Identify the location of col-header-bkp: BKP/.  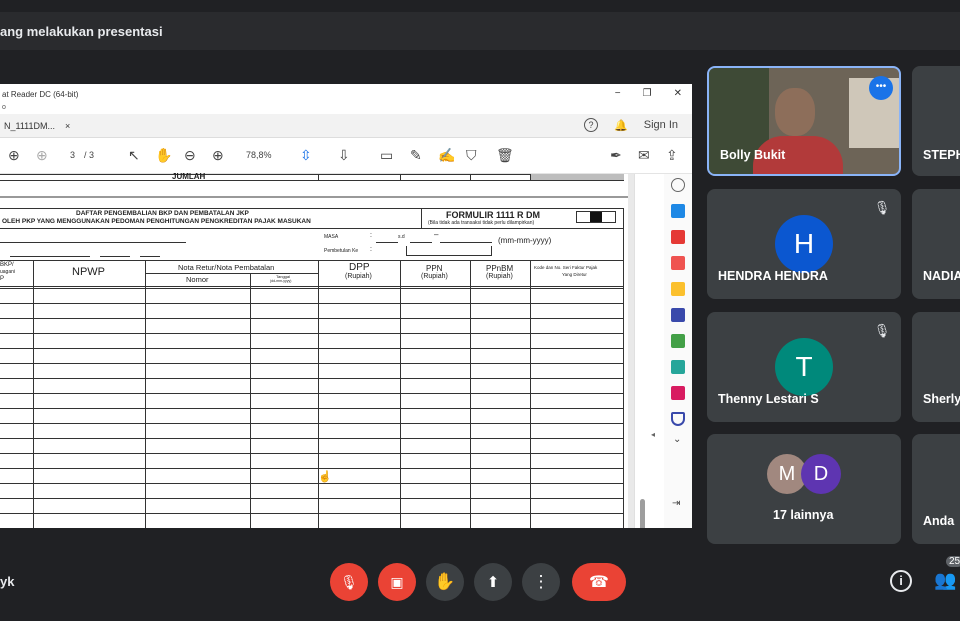
(7, 265).